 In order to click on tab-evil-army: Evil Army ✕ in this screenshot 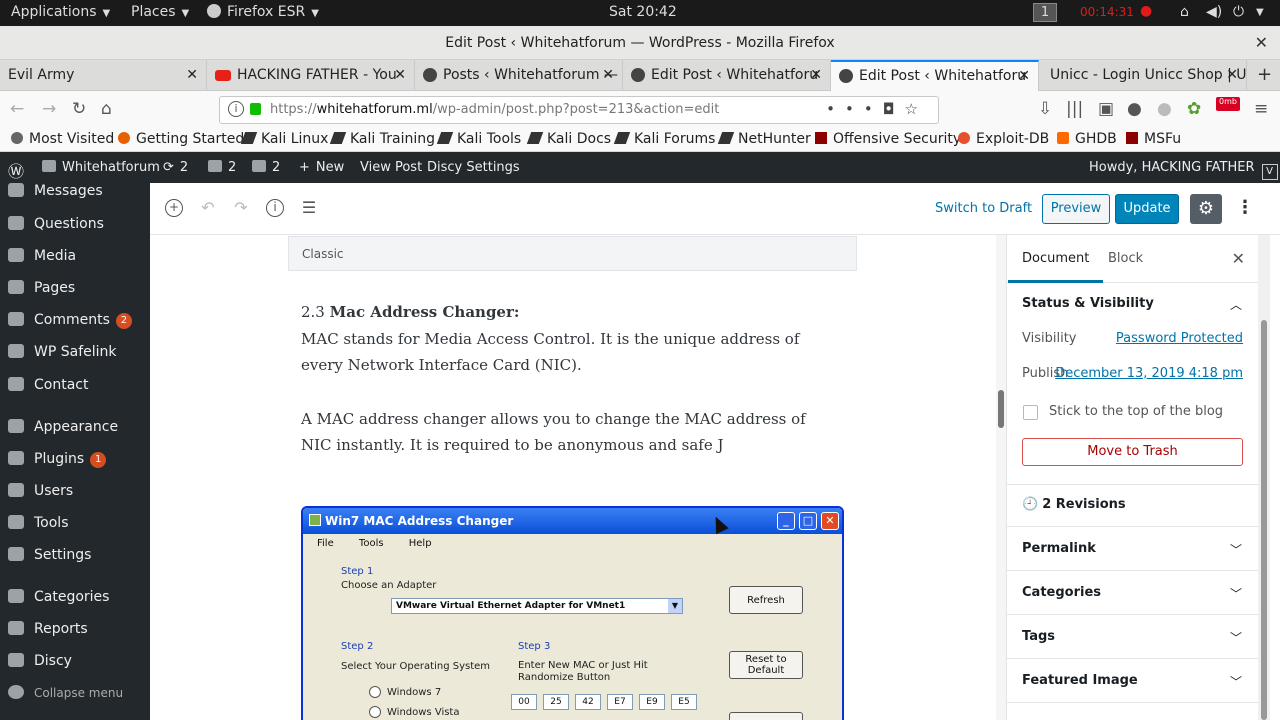, I will do `click(103, 75)`.